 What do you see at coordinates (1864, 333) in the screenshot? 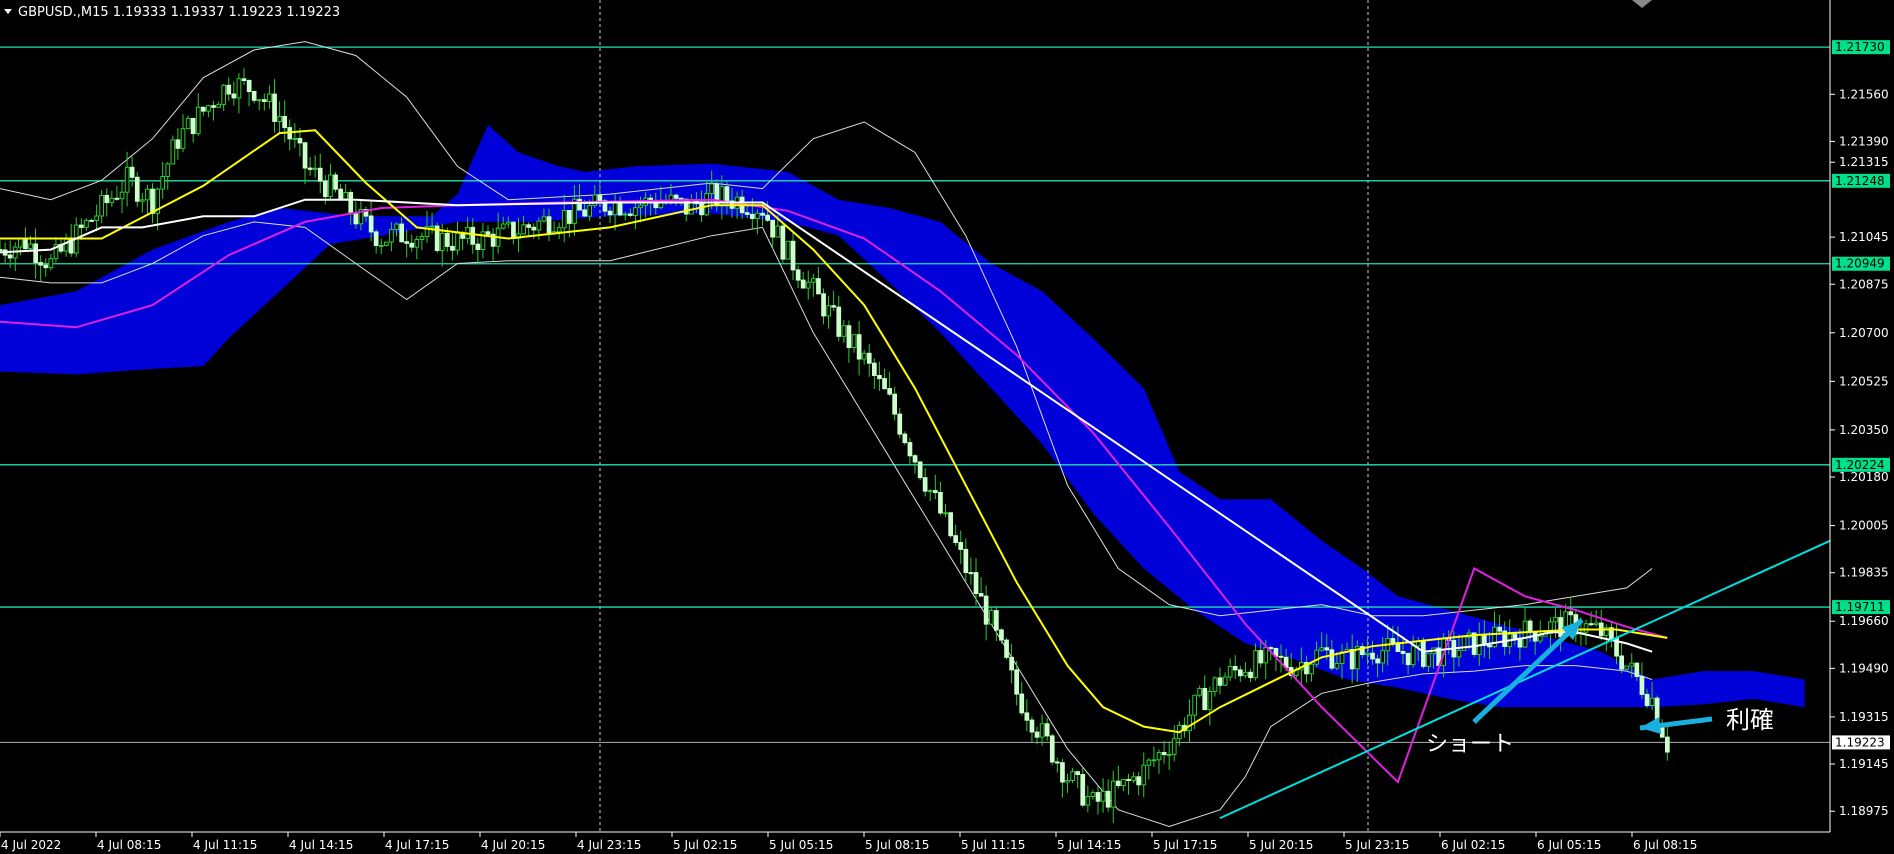
I see `price-tick-label: 1.20700` at bounding box center [1864, 333].